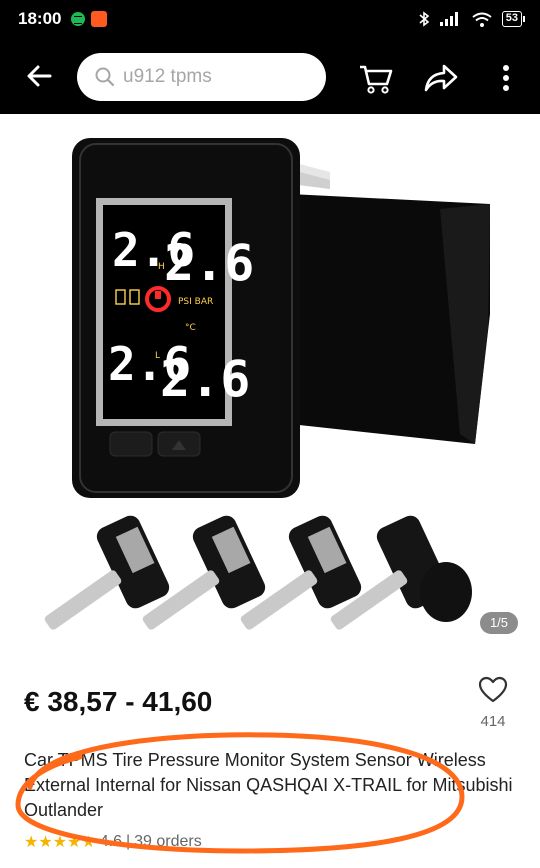  Describe the element at coordinates (270, 19) in the screenshot. I see `status-bar: 18:00 53` at that location.